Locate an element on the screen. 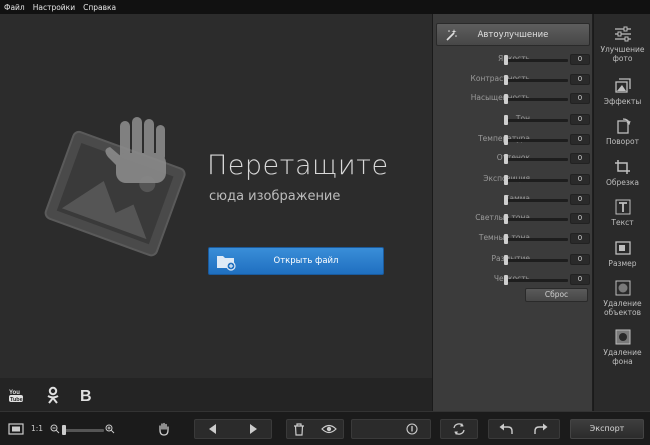  tool-resize: Размер is located at coordinates (622, 254).